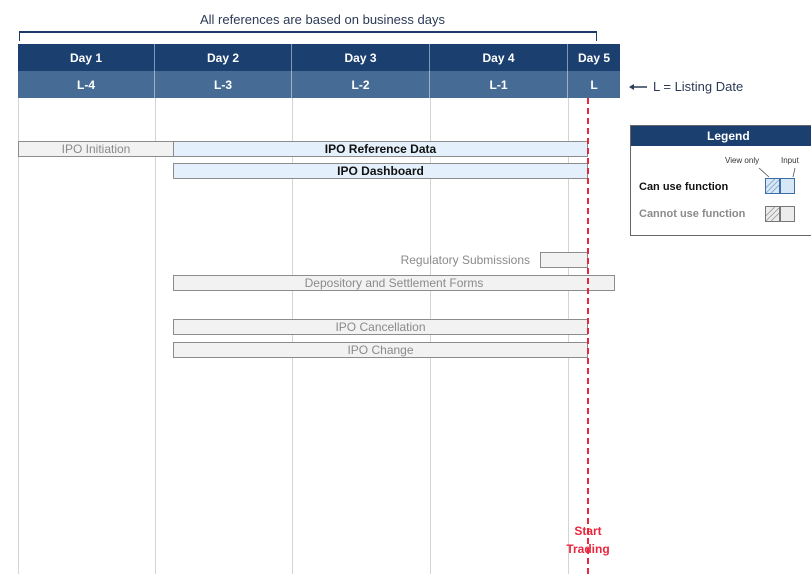 Image resolution: width=811 pixels, height=574 pixels. What do you see at coordinates (588, 336) in the screenshot?
I see `start-trading-line` at bounding box center [588, 336].